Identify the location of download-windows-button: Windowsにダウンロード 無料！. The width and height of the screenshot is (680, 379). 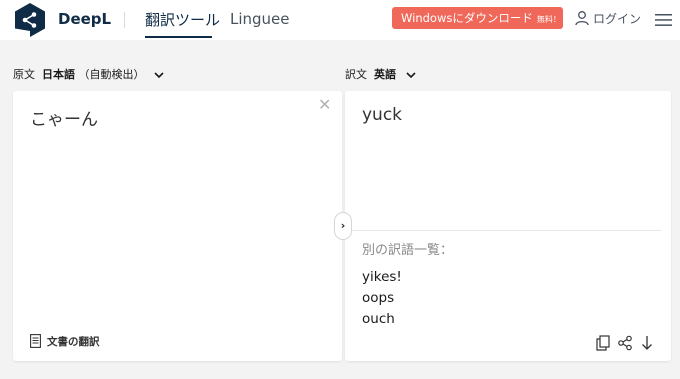
(477, 18).